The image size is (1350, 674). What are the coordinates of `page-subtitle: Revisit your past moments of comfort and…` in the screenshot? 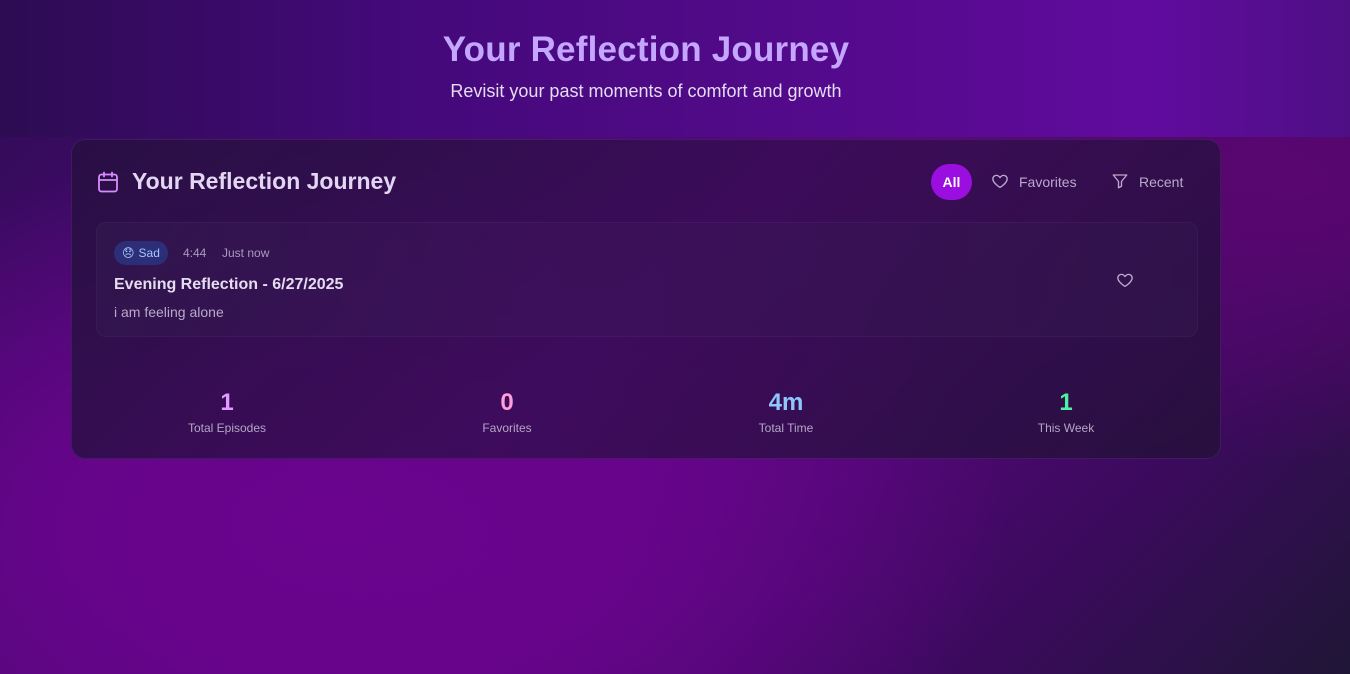 It's located at (646, 91).